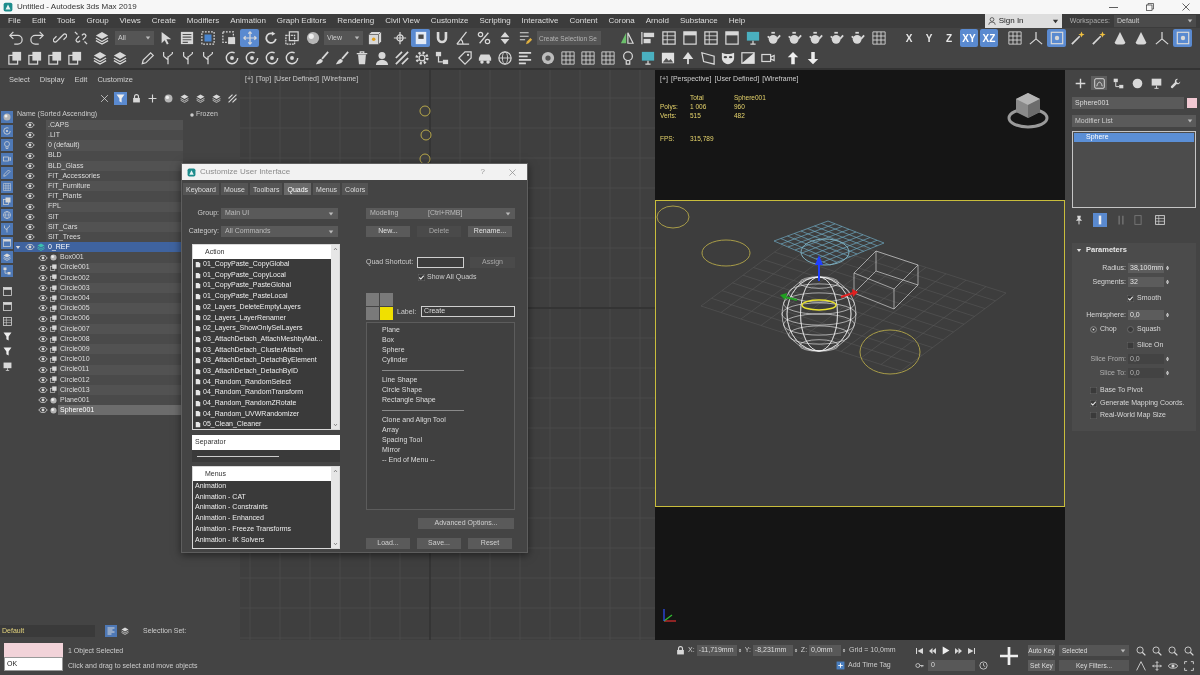 The width and height of the screenshot is (1200, 675). What do you see at coordinates (1093, 390) in the screenshot?
I see `checkbox` at bounding box center [1093, 390].